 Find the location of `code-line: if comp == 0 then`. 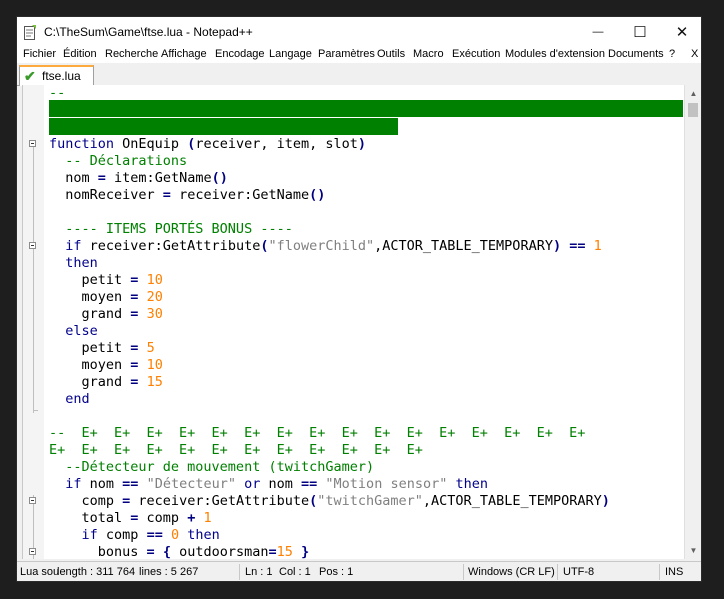

code-line: if comp == 0 then is located at coordinates (134, 535).